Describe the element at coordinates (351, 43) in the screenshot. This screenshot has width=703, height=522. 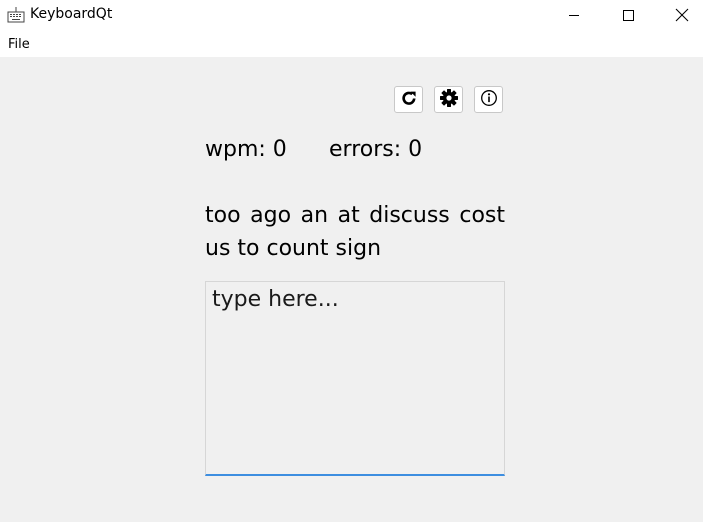
I see `menu-bar: File` at that location.